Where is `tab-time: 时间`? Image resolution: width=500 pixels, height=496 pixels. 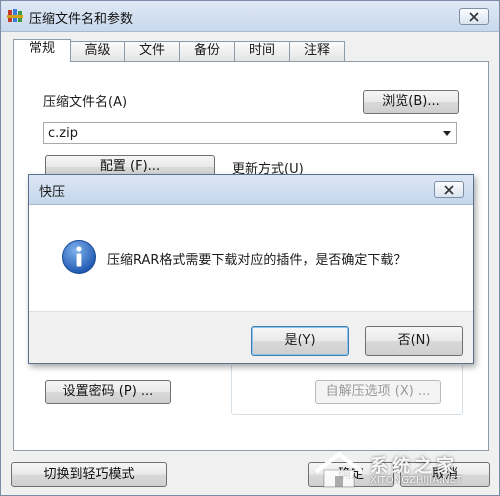 tab-time: 时间 is located at coordinates (262, 51).